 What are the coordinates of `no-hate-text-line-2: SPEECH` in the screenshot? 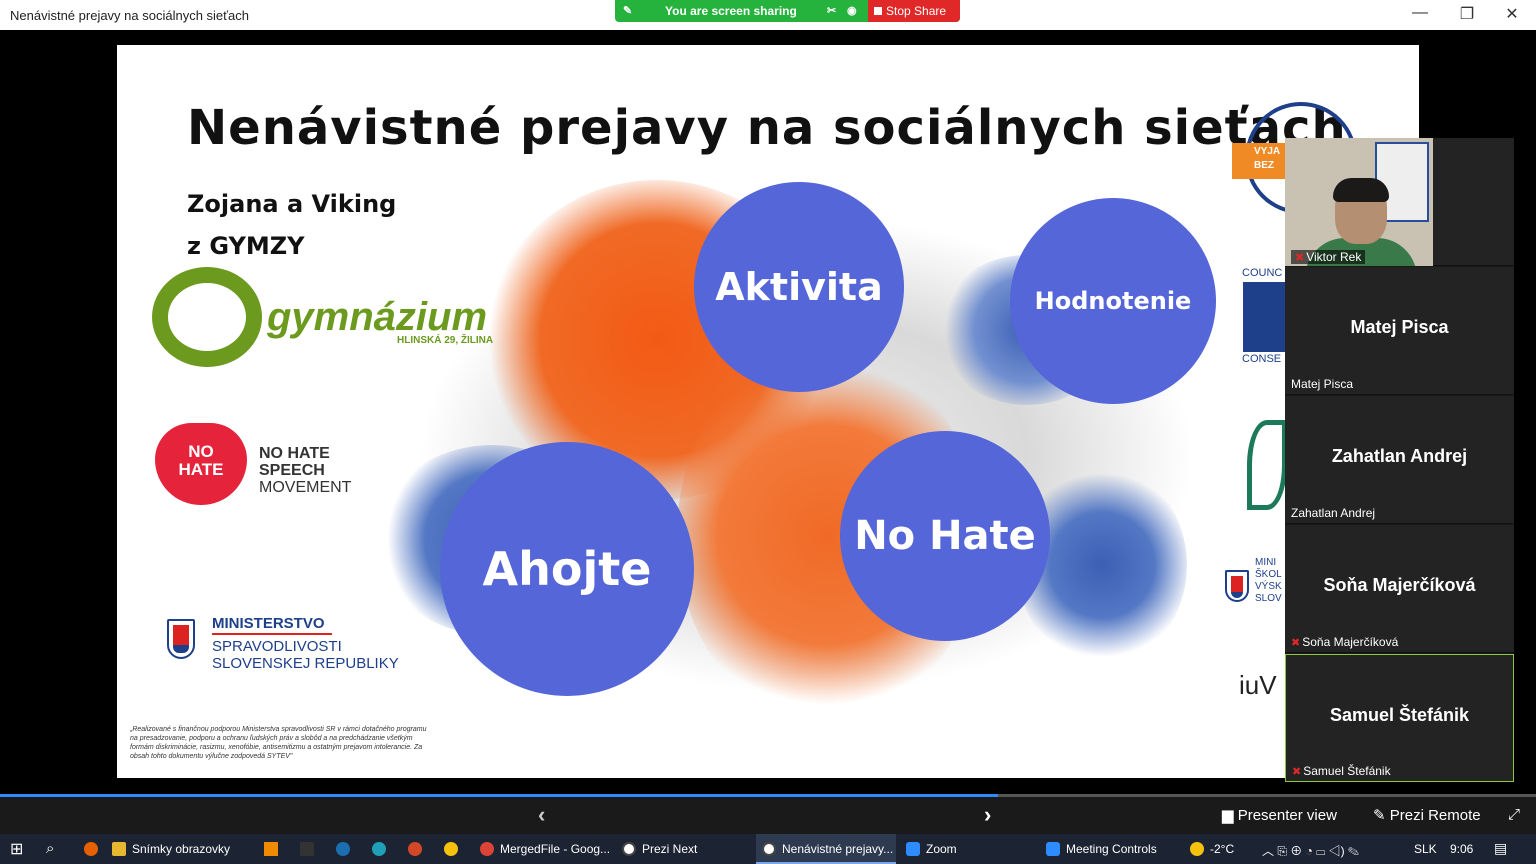 It's located at (292, 470).